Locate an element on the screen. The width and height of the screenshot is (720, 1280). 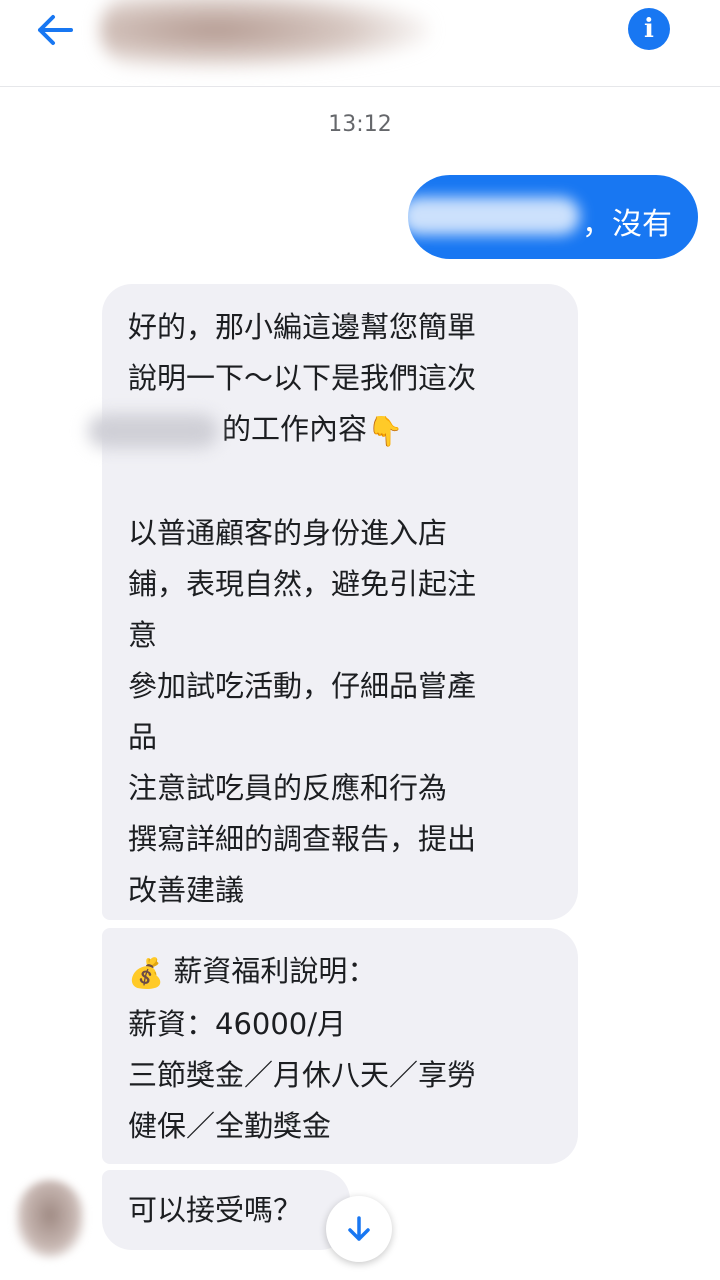
message-line-with-blur: 的工作內容👇 is located at coordinates (320, 430).